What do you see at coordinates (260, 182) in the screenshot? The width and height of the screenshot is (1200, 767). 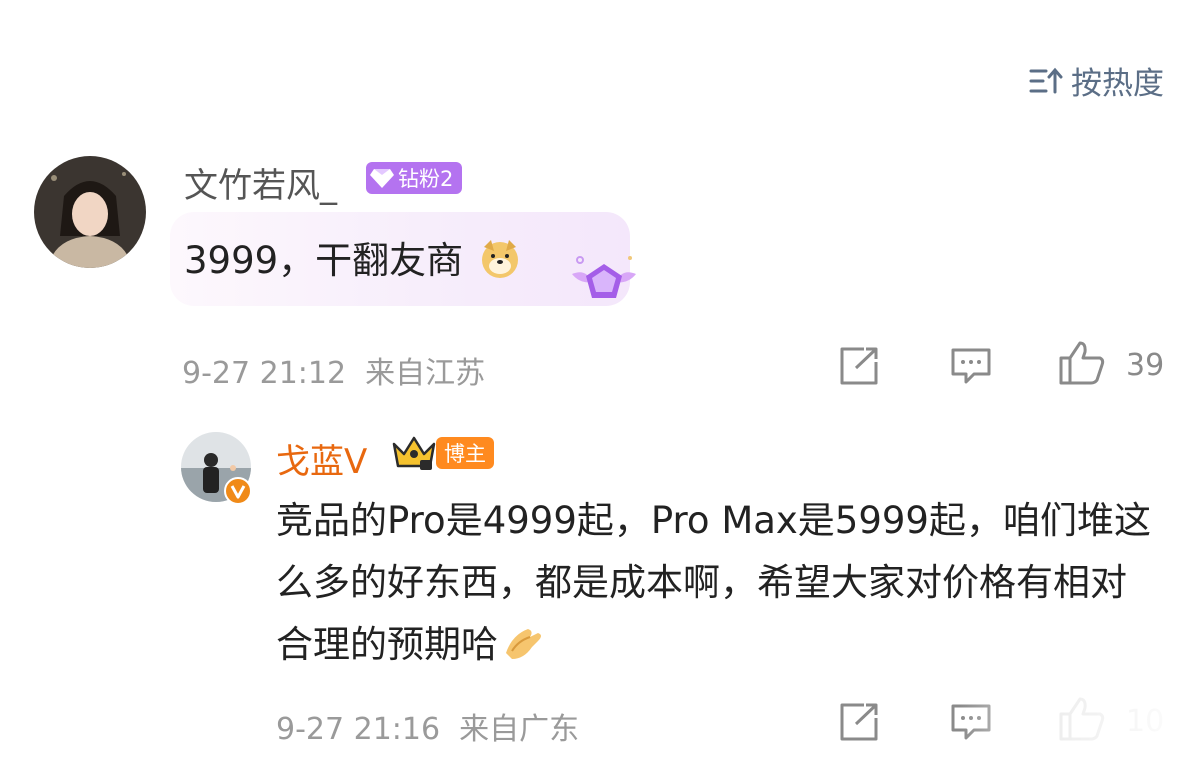 I see `comment-username: 文竹若风_` at bounding box center [260, 182].